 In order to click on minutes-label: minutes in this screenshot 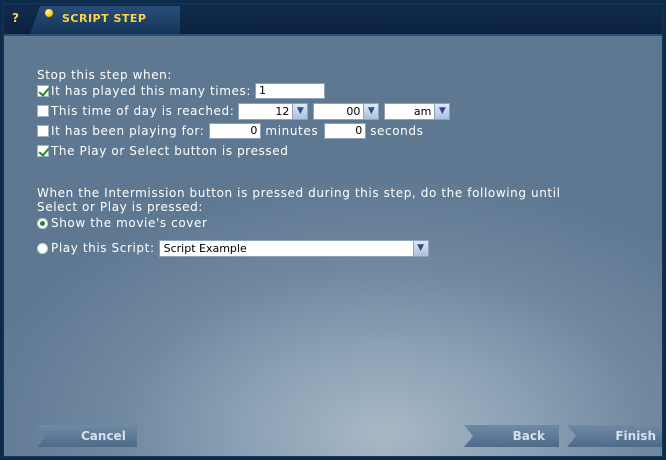, I will do `click(292, 131)`.